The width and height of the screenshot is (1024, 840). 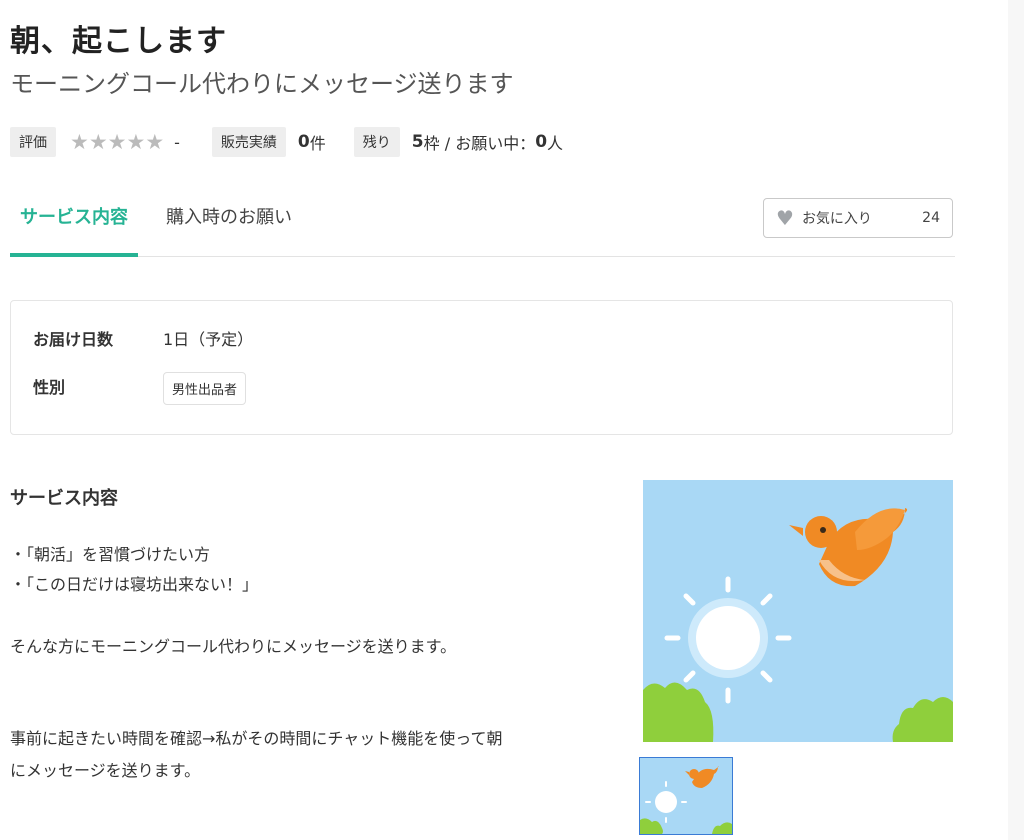 I want to click on rating-stars: ★ ★ ★ ★ ★, so click(x=117, y=141).